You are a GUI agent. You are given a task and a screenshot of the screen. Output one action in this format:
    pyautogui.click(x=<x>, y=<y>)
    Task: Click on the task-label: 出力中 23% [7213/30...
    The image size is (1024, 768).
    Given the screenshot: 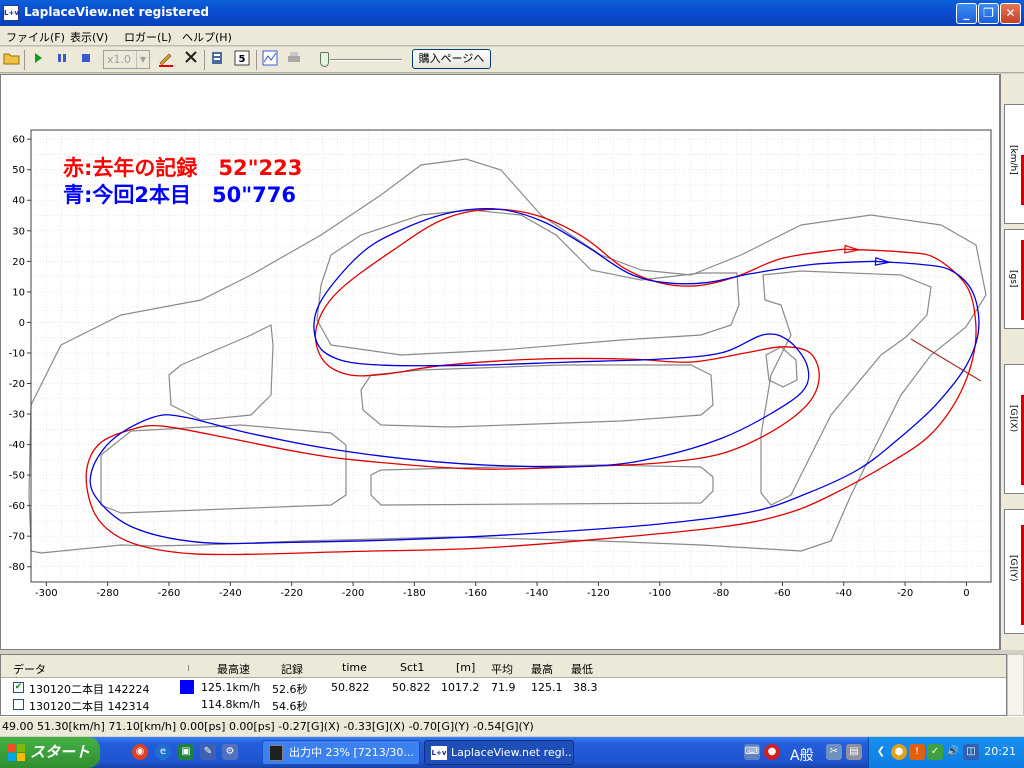 What is the action you would take?
    pyautogui.click(x=351, y=752)
    